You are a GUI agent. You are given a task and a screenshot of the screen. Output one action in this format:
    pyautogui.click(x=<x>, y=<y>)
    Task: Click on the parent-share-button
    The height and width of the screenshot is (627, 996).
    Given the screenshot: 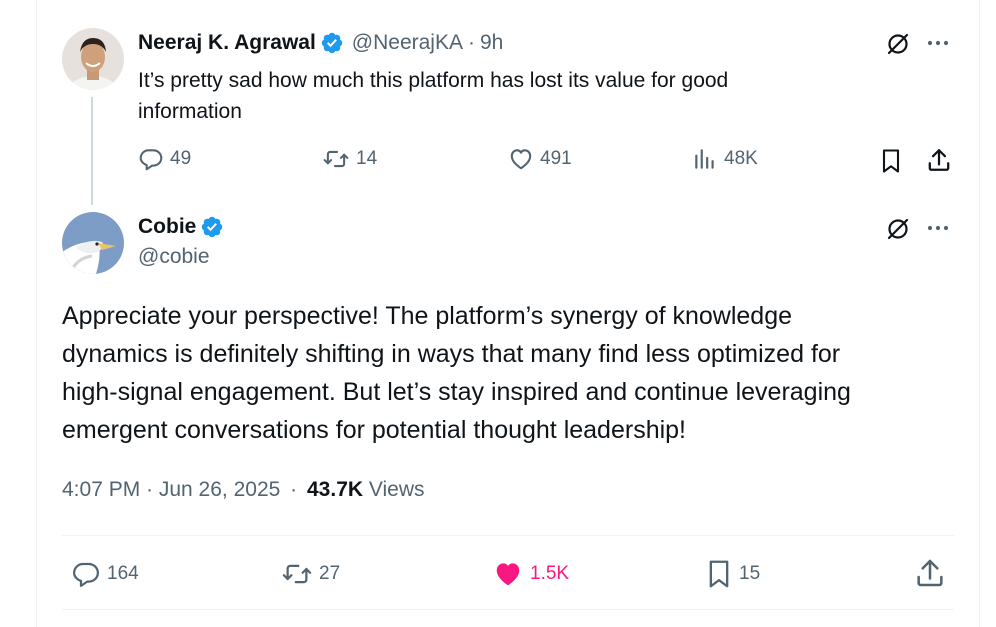 What is the action you would take?
    pyautogui.click(x=939, y=160)
    